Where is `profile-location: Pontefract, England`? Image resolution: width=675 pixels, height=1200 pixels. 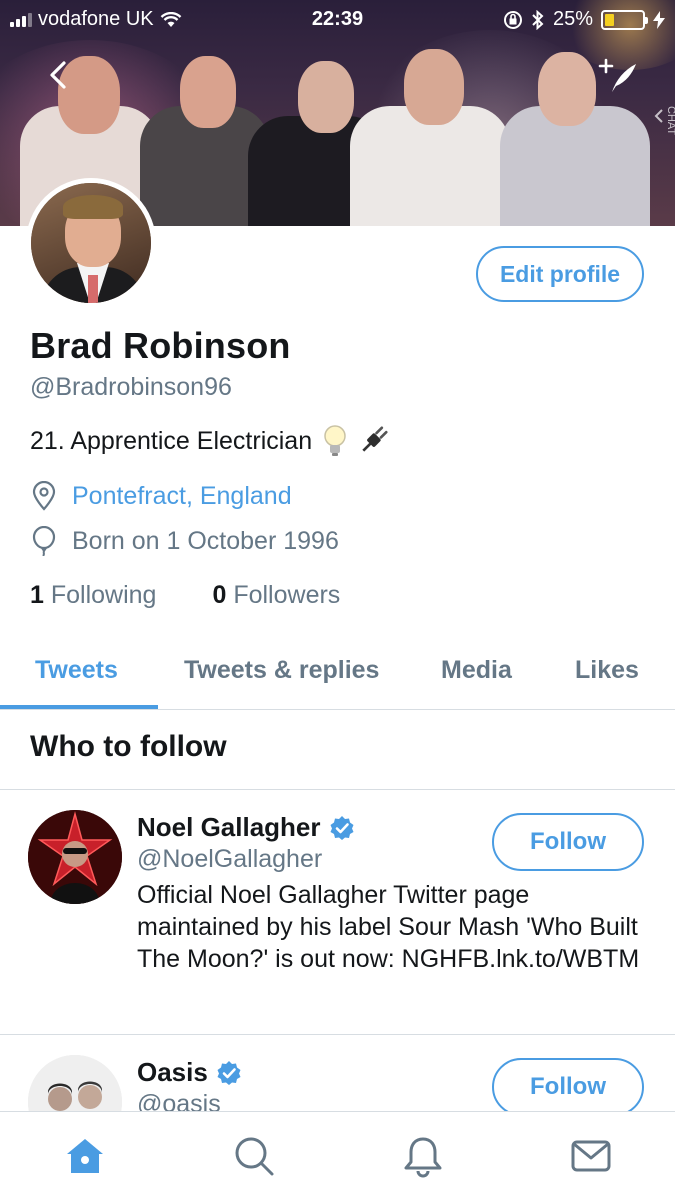
profile-location: Pontefract, England is located at coordinates (161, 496).